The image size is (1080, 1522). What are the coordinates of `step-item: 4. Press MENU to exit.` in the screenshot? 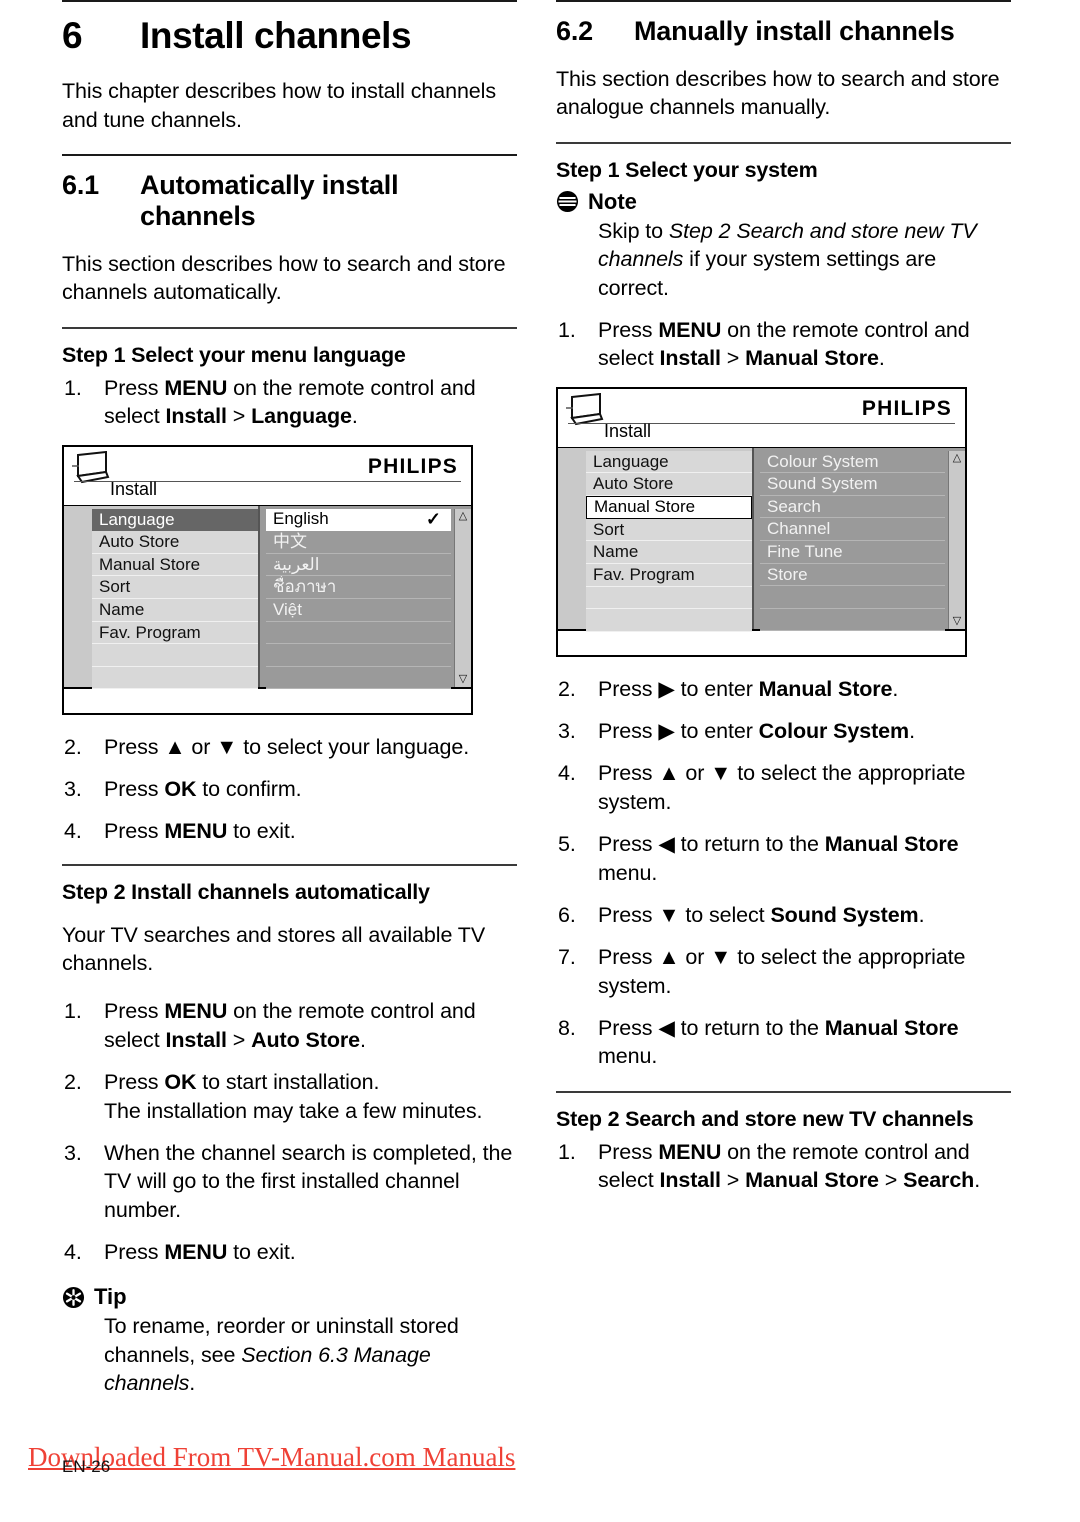 It's located at (289, 1252).